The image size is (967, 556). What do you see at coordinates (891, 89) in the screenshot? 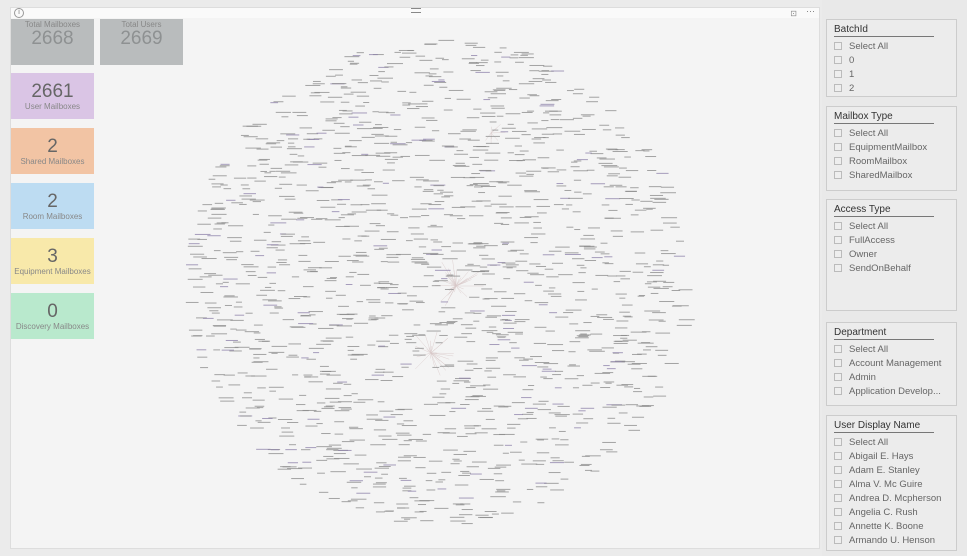
I see `slicer-item: 2` at bounding box center [891, 89].